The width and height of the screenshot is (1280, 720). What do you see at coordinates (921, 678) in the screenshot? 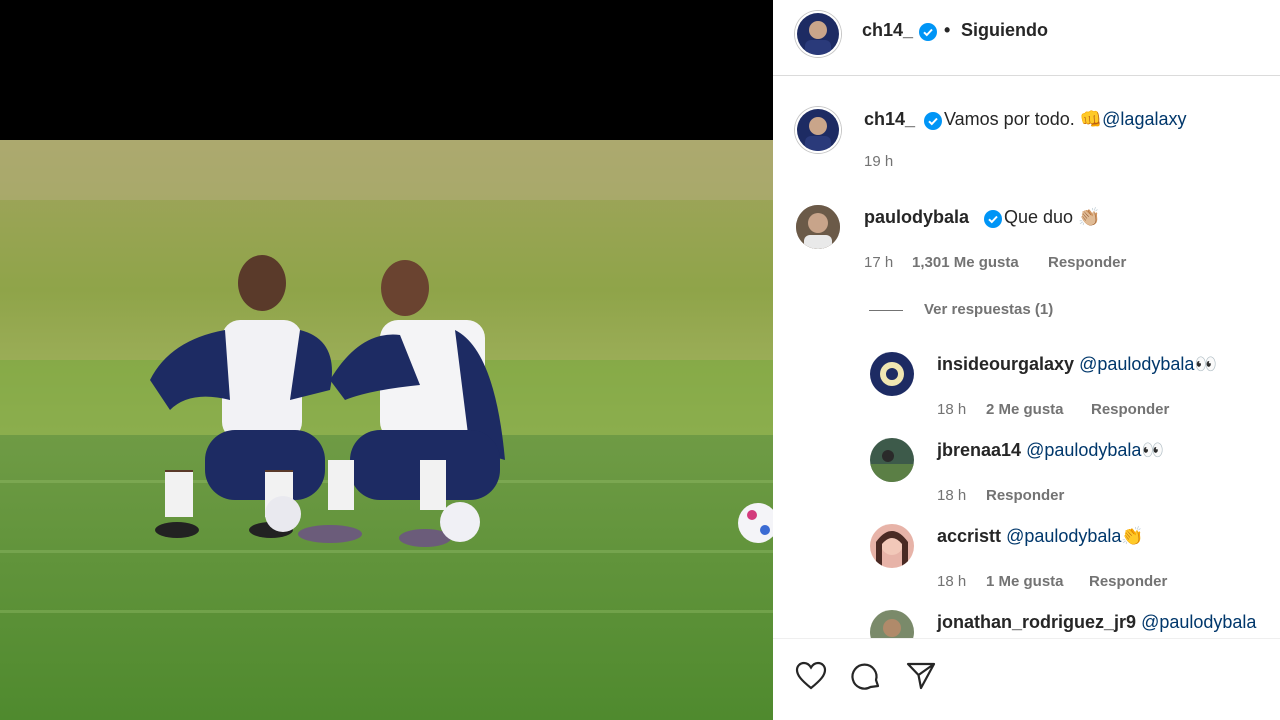
I see `share-icon` at bounding box center [921, 678].